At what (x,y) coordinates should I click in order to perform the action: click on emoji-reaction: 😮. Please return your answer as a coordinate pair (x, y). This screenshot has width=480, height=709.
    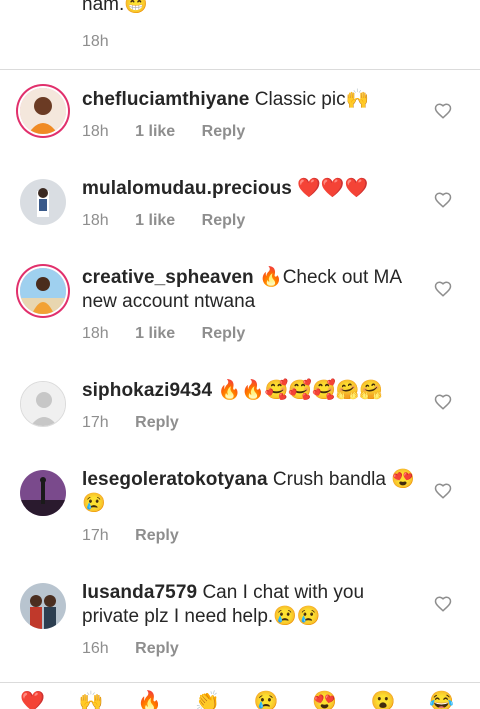
    Looking at the image, I should click on (383, 700).